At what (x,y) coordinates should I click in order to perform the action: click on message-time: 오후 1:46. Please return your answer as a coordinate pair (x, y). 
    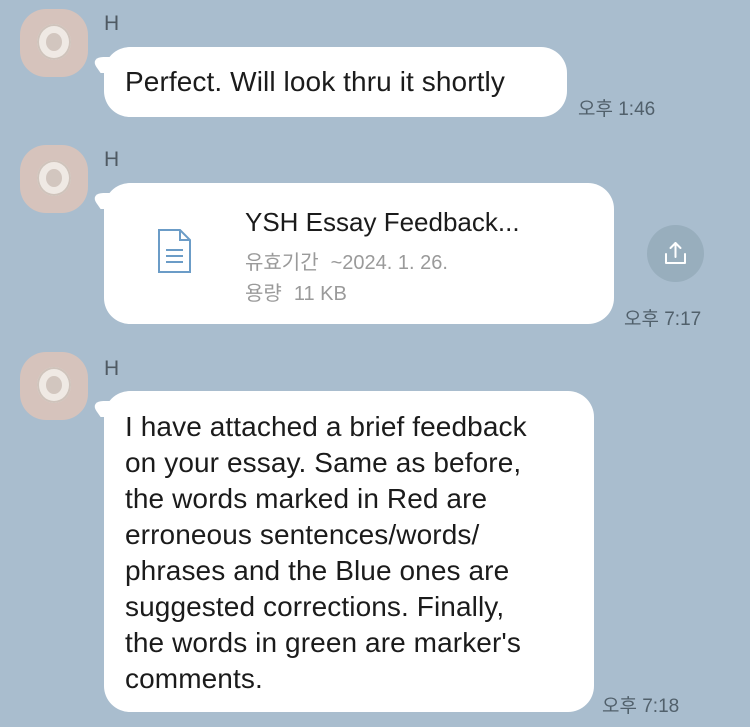
    Looking at the image, I should click on (617, 109).